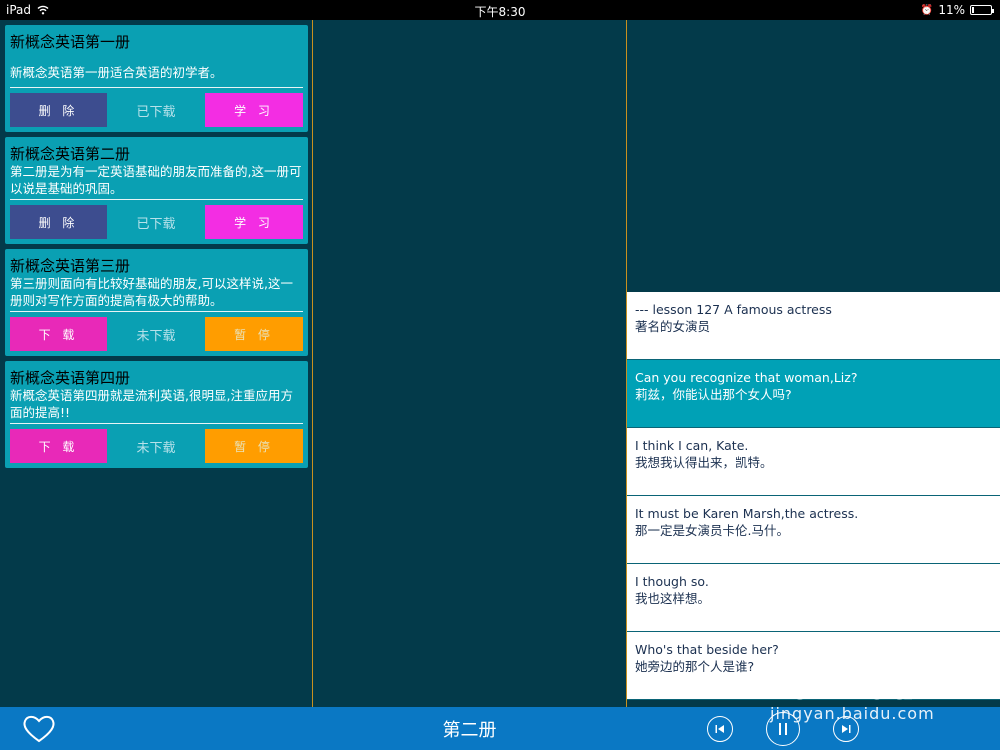 This screenshot has width=1000, height=750. What do you see at coordinates (116, 72) in the screenshot?
I see `book-description: 新概念英语第一册适合英语的初学者。` at bounding box center [116, 72].